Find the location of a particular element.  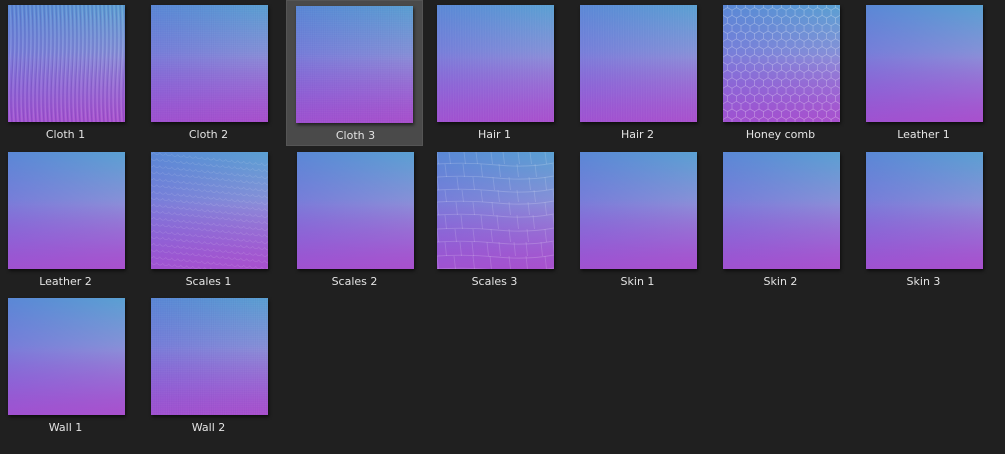

texture-label: Hair 1 is located at coordinates (494, 134).